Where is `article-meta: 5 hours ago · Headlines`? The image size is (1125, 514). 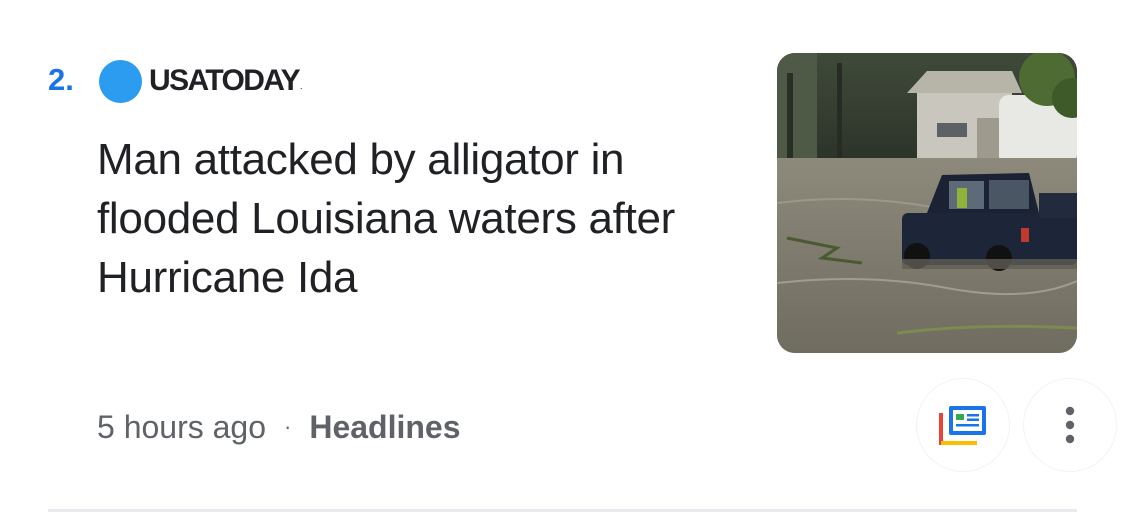 article-meta: 5 hours ago · Headlines is located at coordinates (279, 427).